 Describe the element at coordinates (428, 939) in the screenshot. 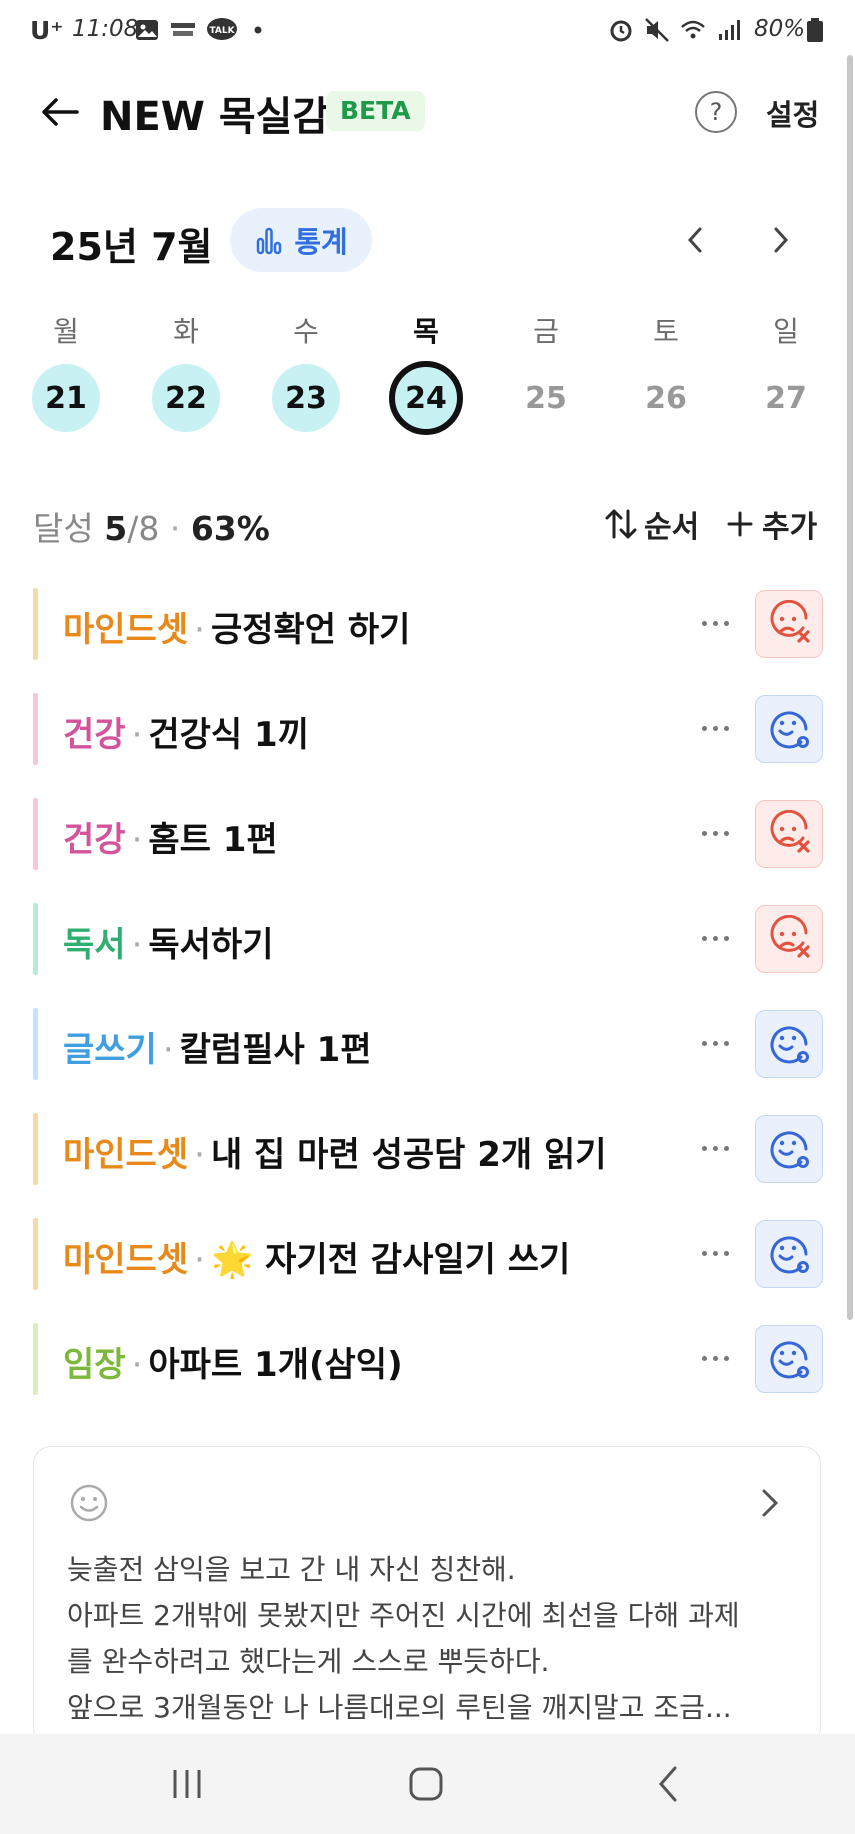

I see `habit-row: 독서 · 독서하기` at that location.